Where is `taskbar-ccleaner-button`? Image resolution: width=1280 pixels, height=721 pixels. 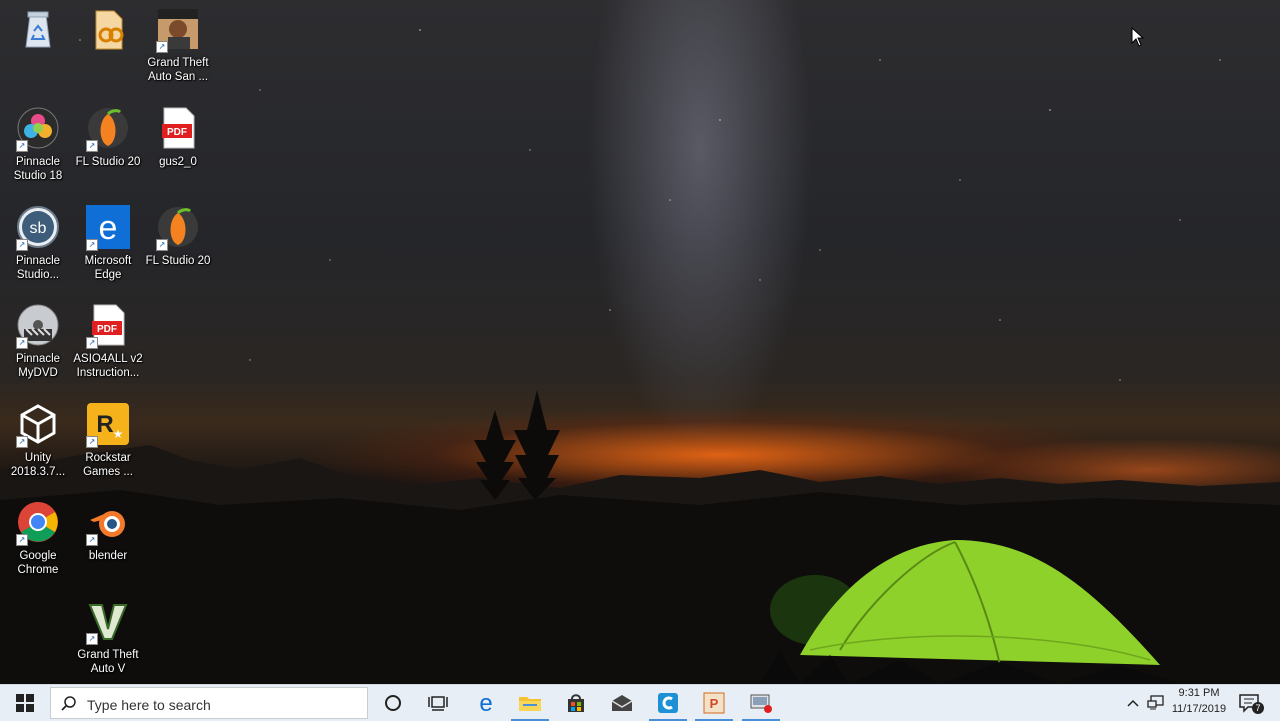
taskbar-ccleaner-button is located at coordinates (668, 703).